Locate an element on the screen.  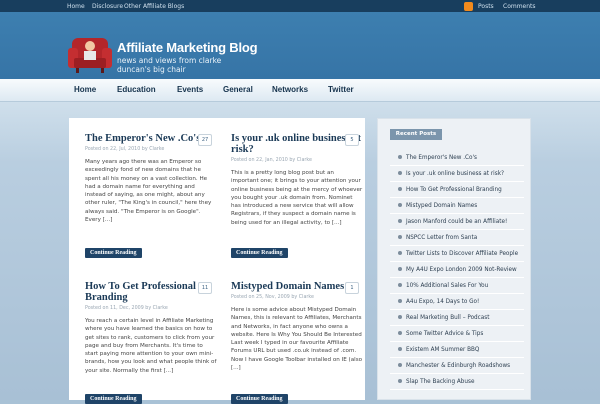
big-chair-logo is located at coordinates (90, 54).